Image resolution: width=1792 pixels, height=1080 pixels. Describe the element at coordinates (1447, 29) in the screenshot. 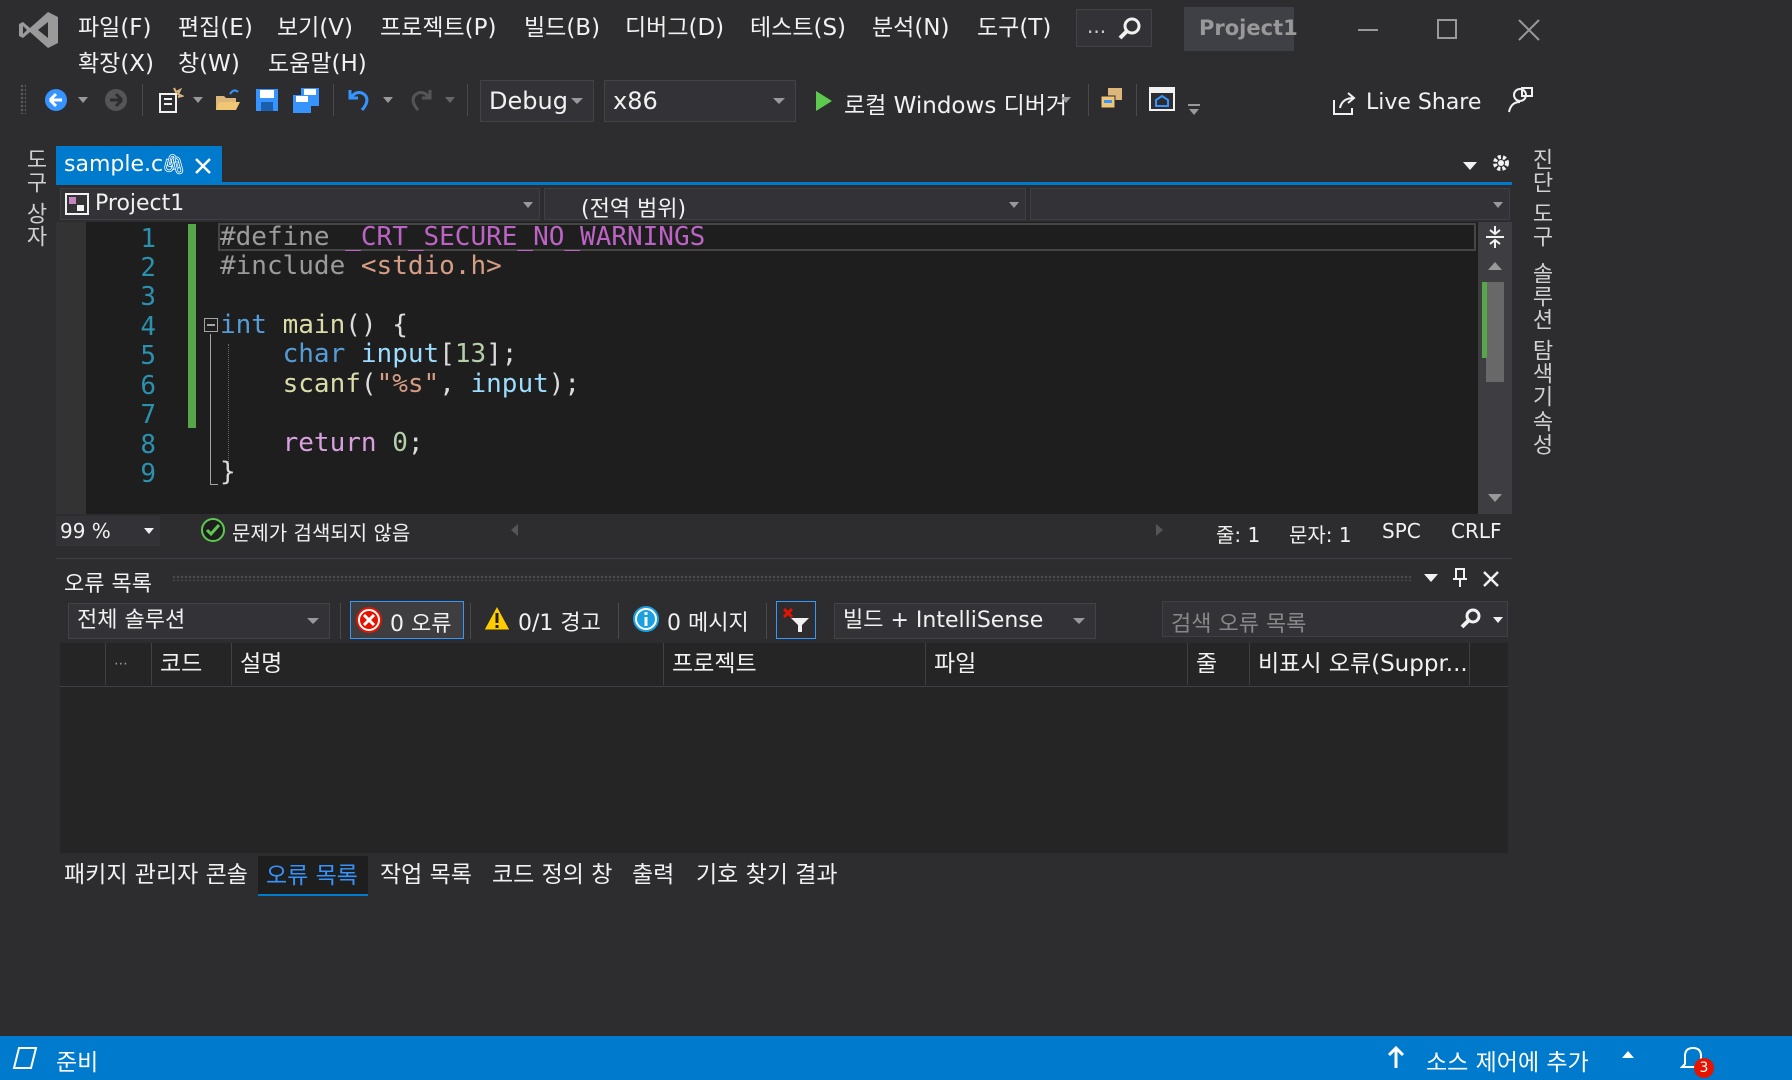

I see `maximize-icon` at that location.